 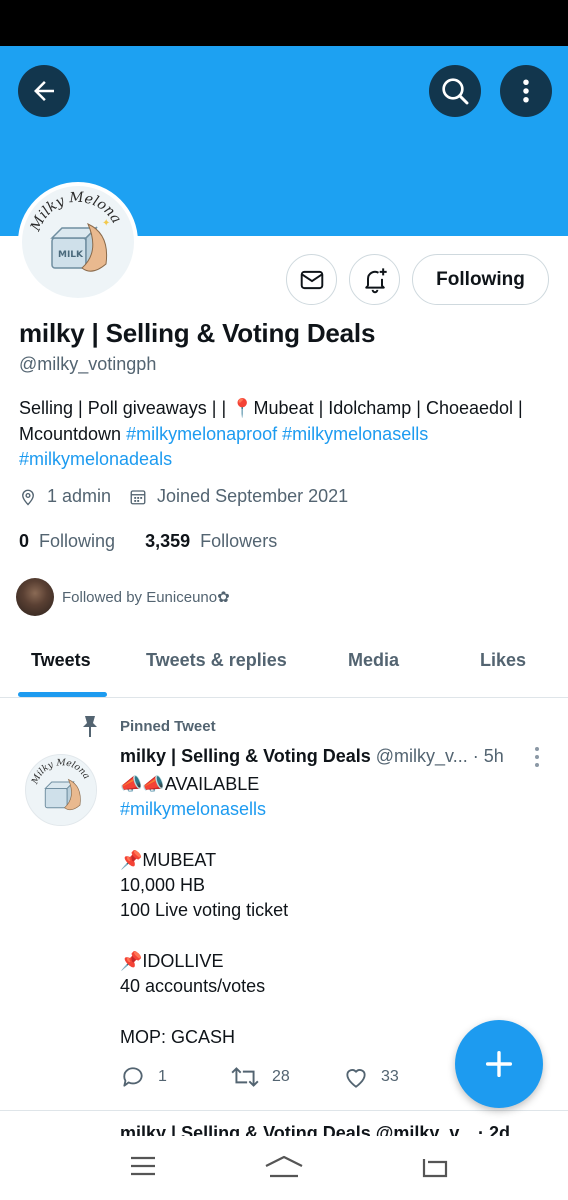 What do you see at coordinates (216, 660) in the screenshot?
I see `tab-tweets-replies: Tweets & replies` at bounding box center [216, 660].